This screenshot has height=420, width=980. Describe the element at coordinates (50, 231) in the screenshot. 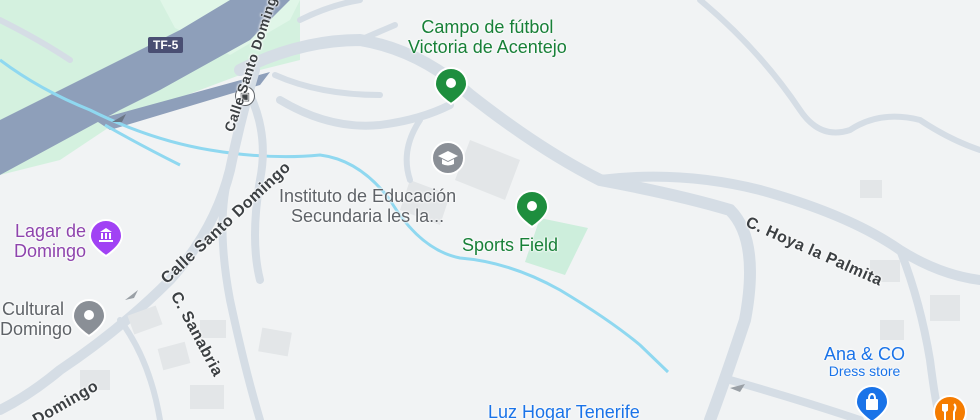

I see `poi-label-lagar-line1: Lagar de` at that location.